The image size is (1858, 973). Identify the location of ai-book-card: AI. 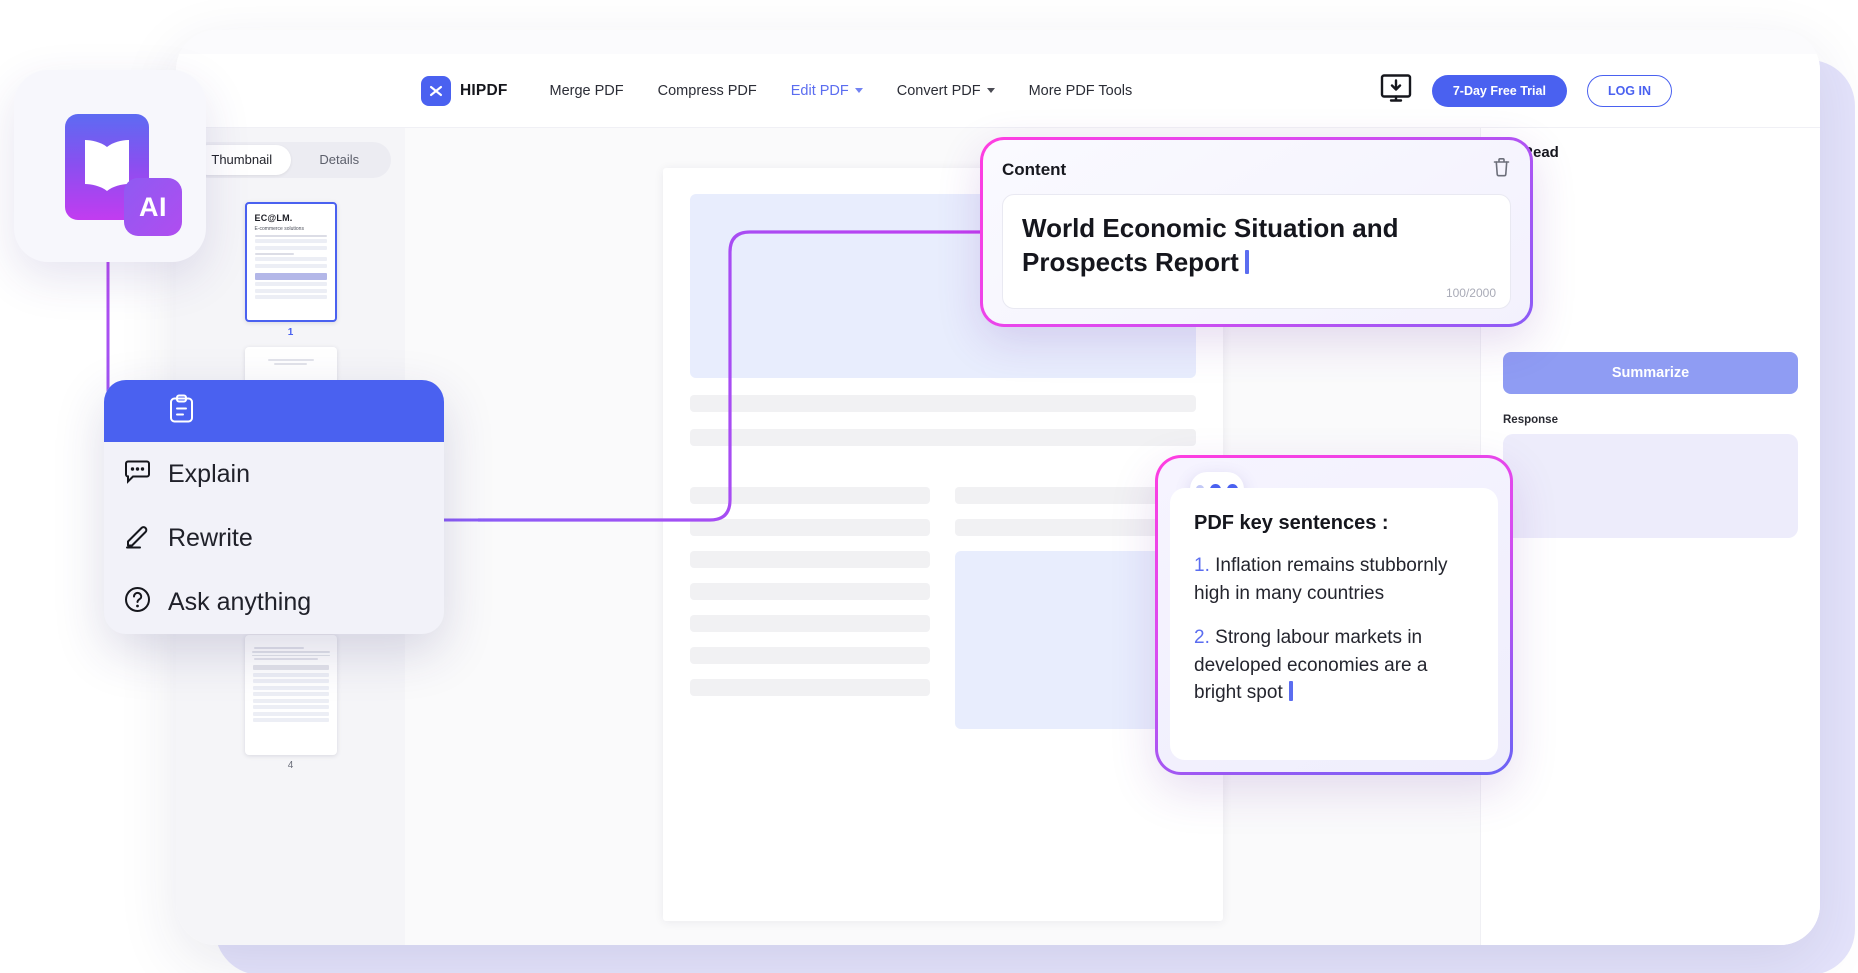
(110, 166).